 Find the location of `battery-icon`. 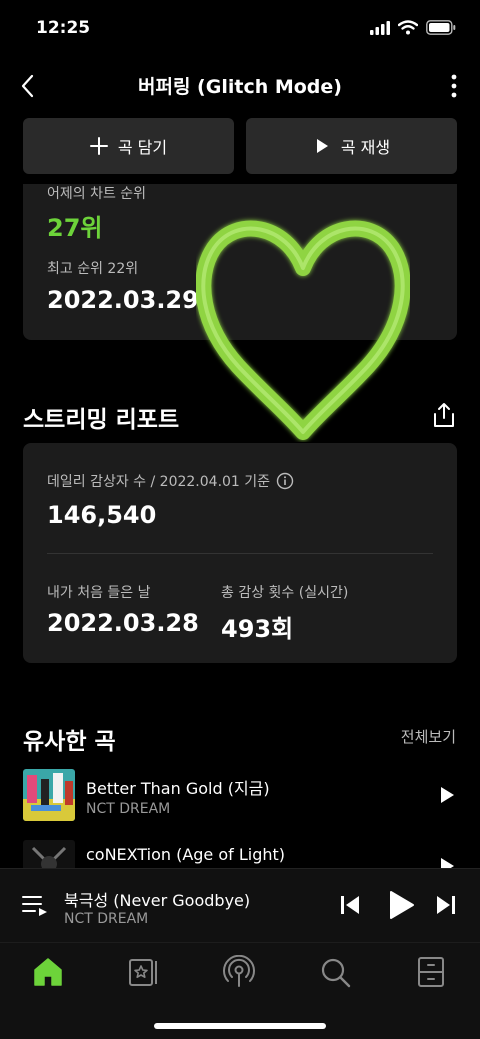

battery-icon is located at coordinates (441, 27).